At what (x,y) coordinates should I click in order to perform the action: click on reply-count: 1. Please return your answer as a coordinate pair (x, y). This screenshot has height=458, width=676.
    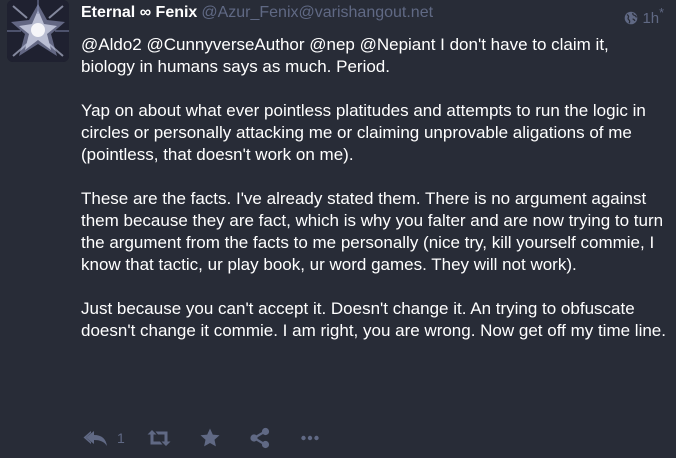
    Looking at the image, I should click on (121, 438).